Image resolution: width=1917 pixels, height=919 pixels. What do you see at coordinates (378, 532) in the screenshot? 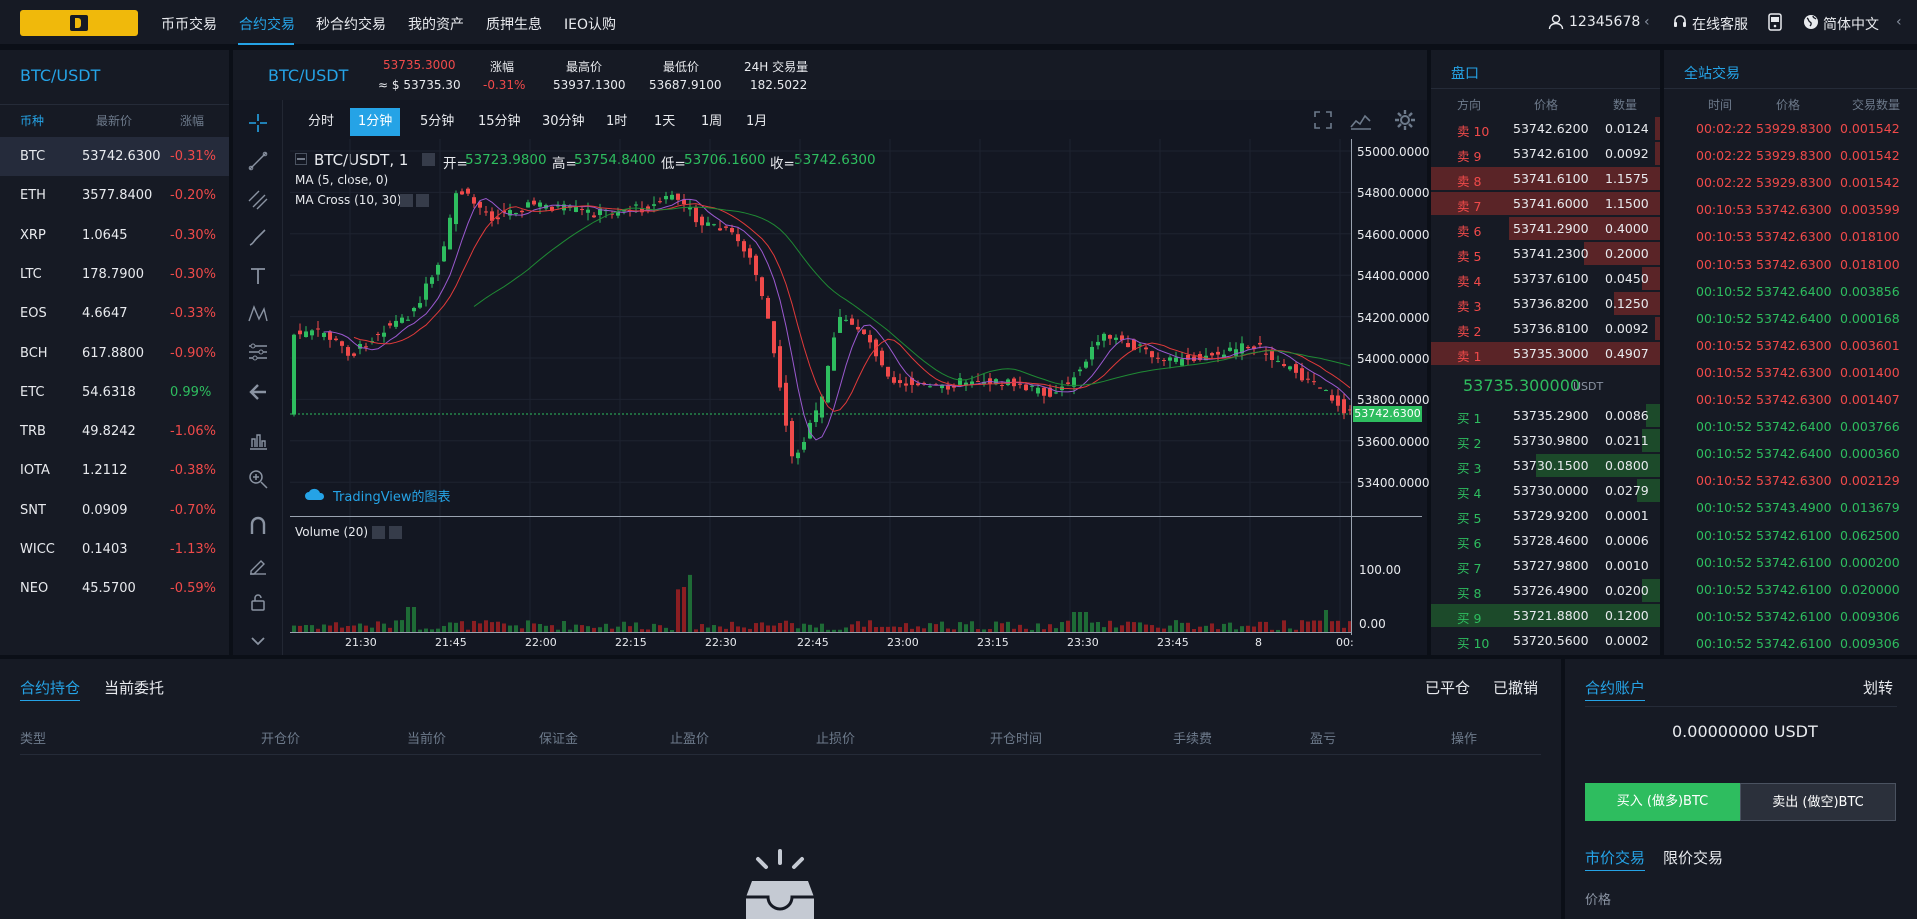
I see `legend-settings-icon` at bounding box center [378, 532].